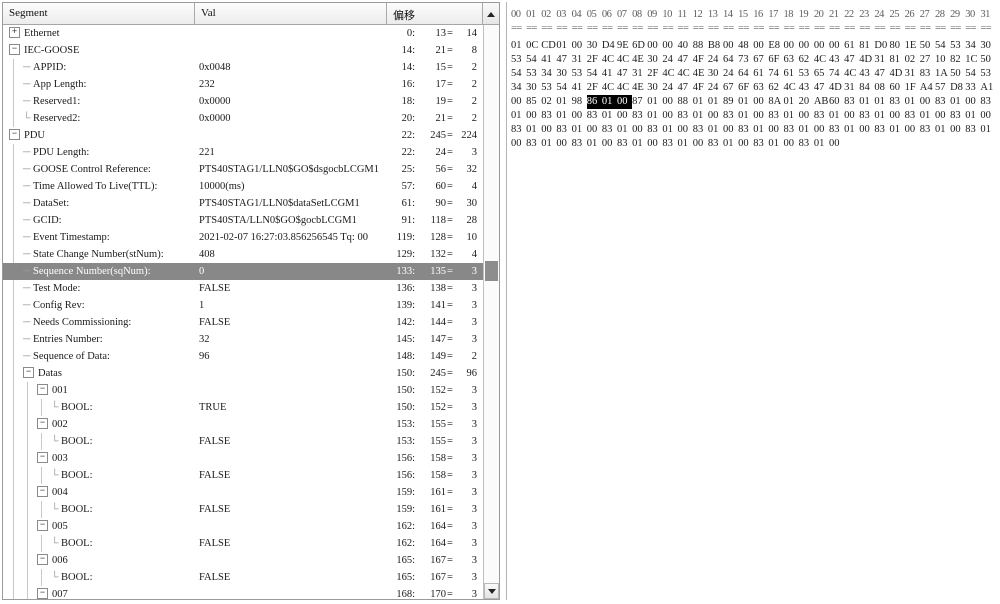 The image size is (1000, 604). I want to click on tree-row: ─ Reserved1: 0x0000 18: 19 = 2, so click(243, 101).